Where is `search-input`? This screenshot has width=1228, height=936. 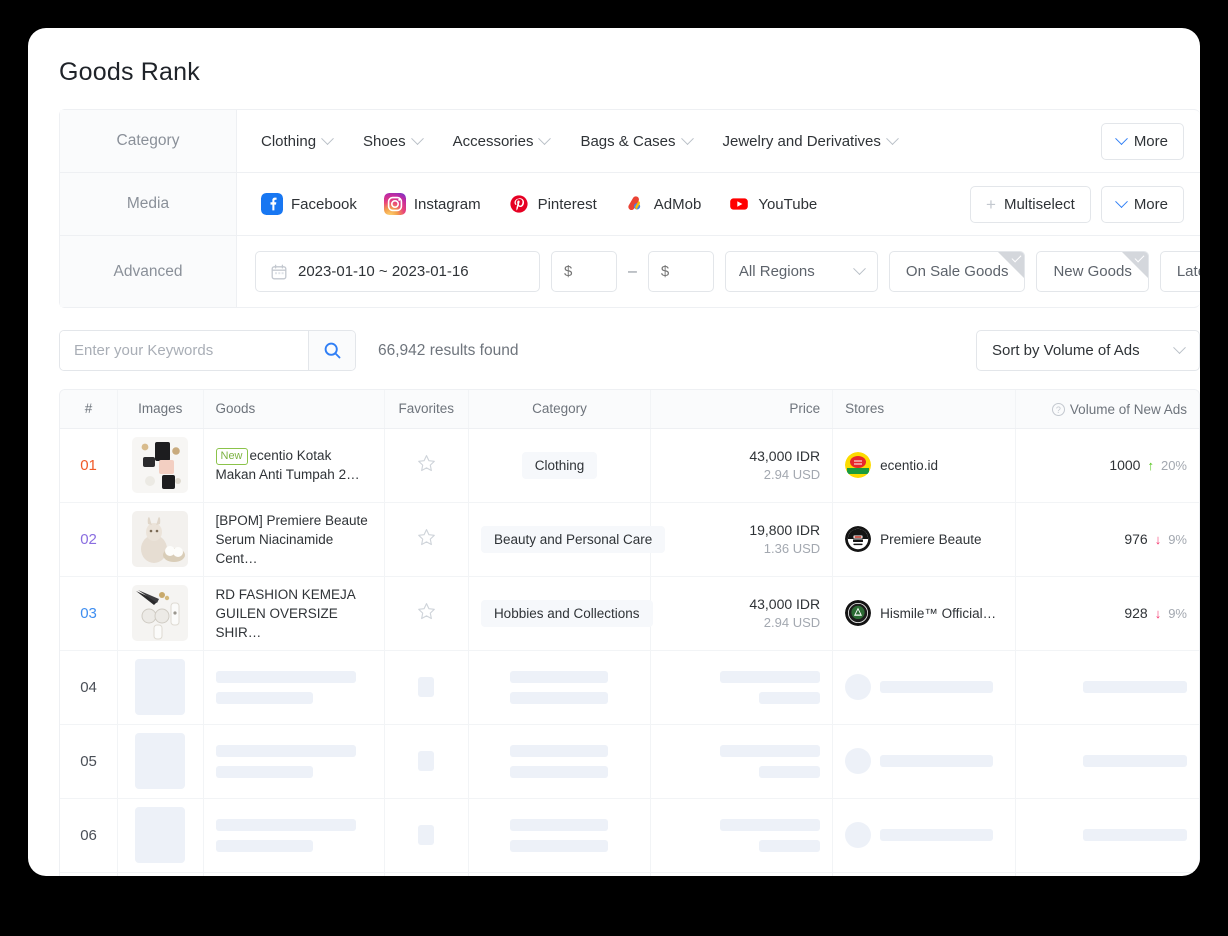 search-input is located at coordinates (184, 350).